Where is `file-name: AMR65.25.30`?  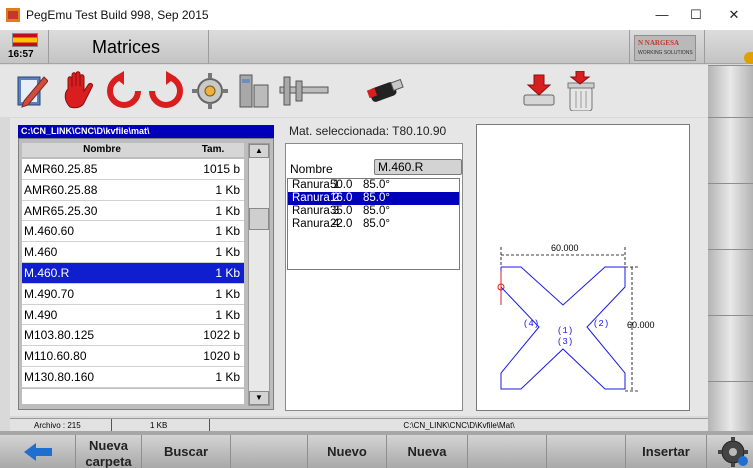
file-name: AMR65.25.30 is located at coordinates (61, 210).